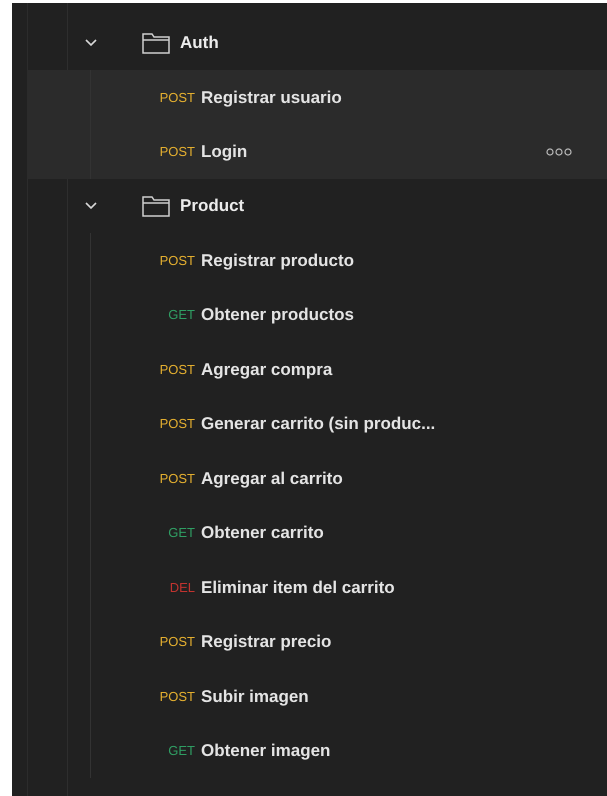 This screenshot has width=607, height=796. Describe the element at coordinates (212, 206) in the screenshot. I see `folder-name: Product` at that location.